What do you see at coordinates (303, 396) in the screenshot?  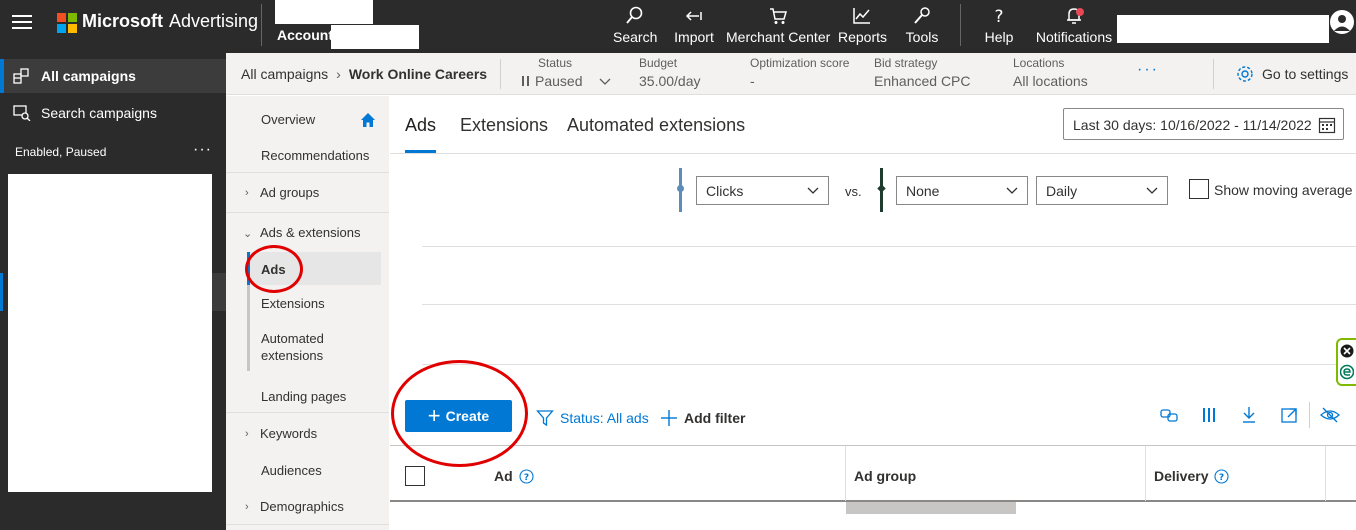 I see `subnav-landing-pages: Landing pages` at bounding box center [303, 396].